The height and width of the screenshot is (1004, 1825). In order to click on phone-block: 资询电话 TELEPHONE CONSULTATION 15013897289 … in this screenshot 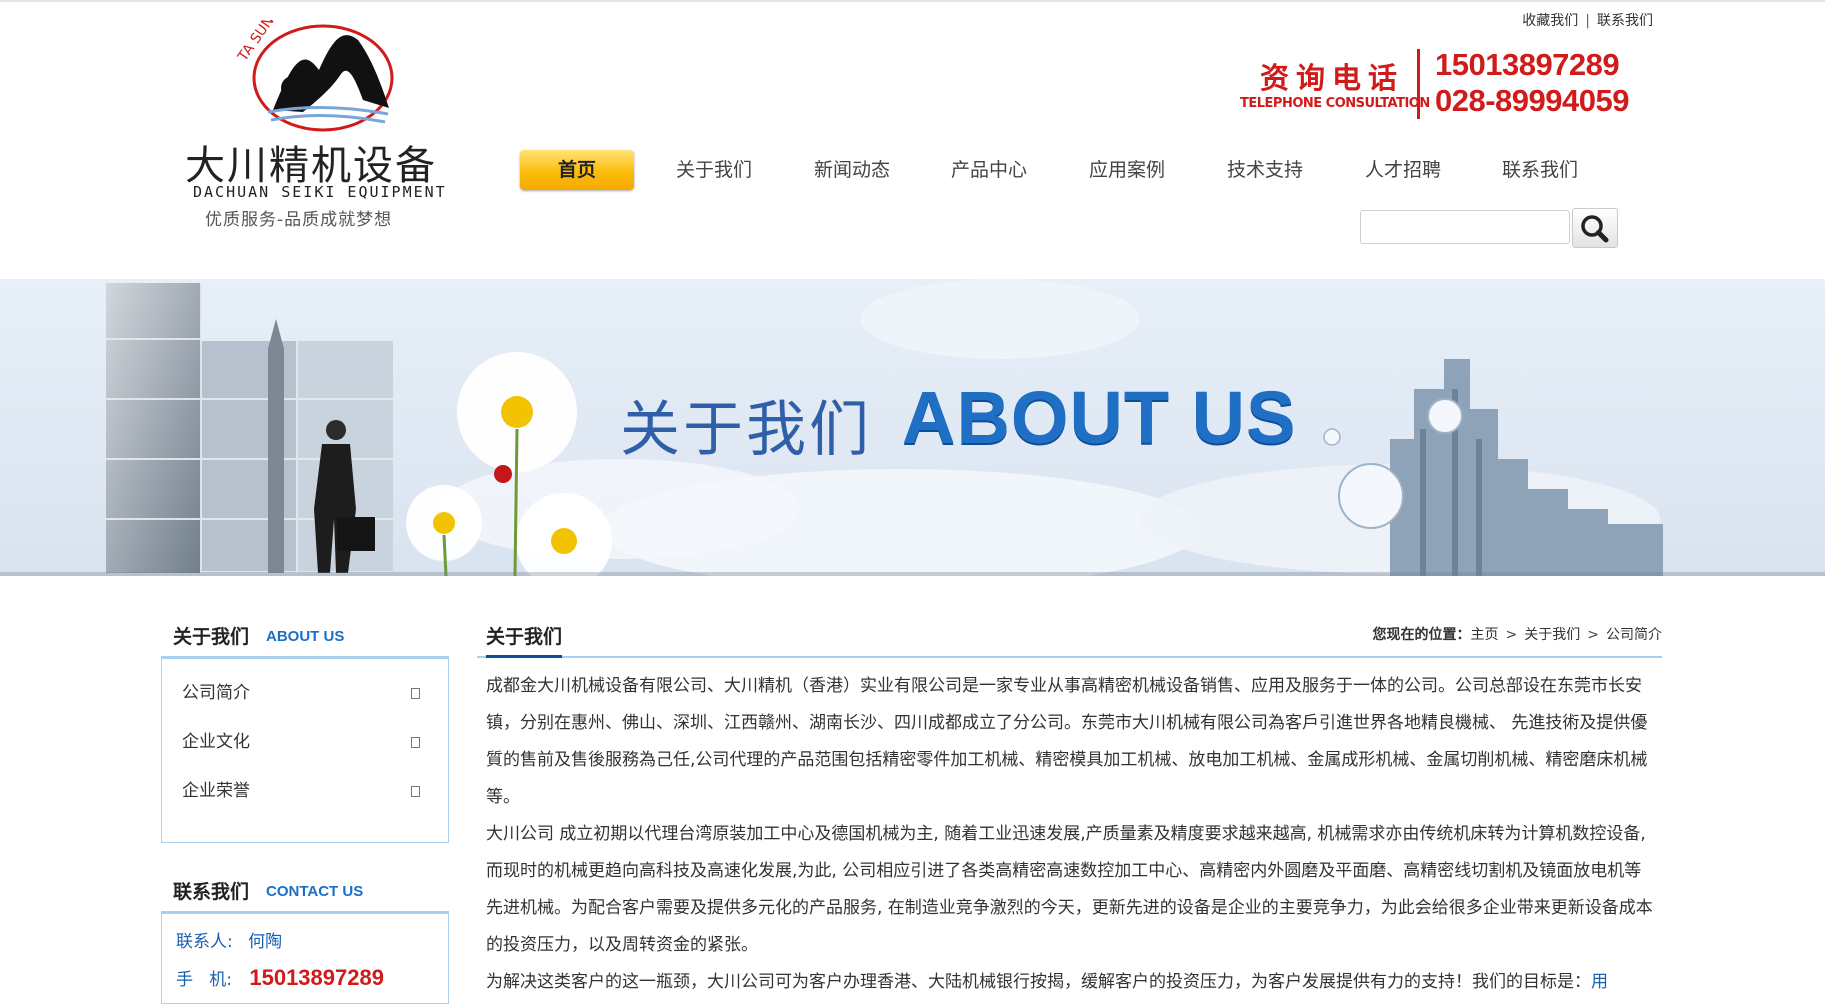, I will do `click(1434, 87)`.